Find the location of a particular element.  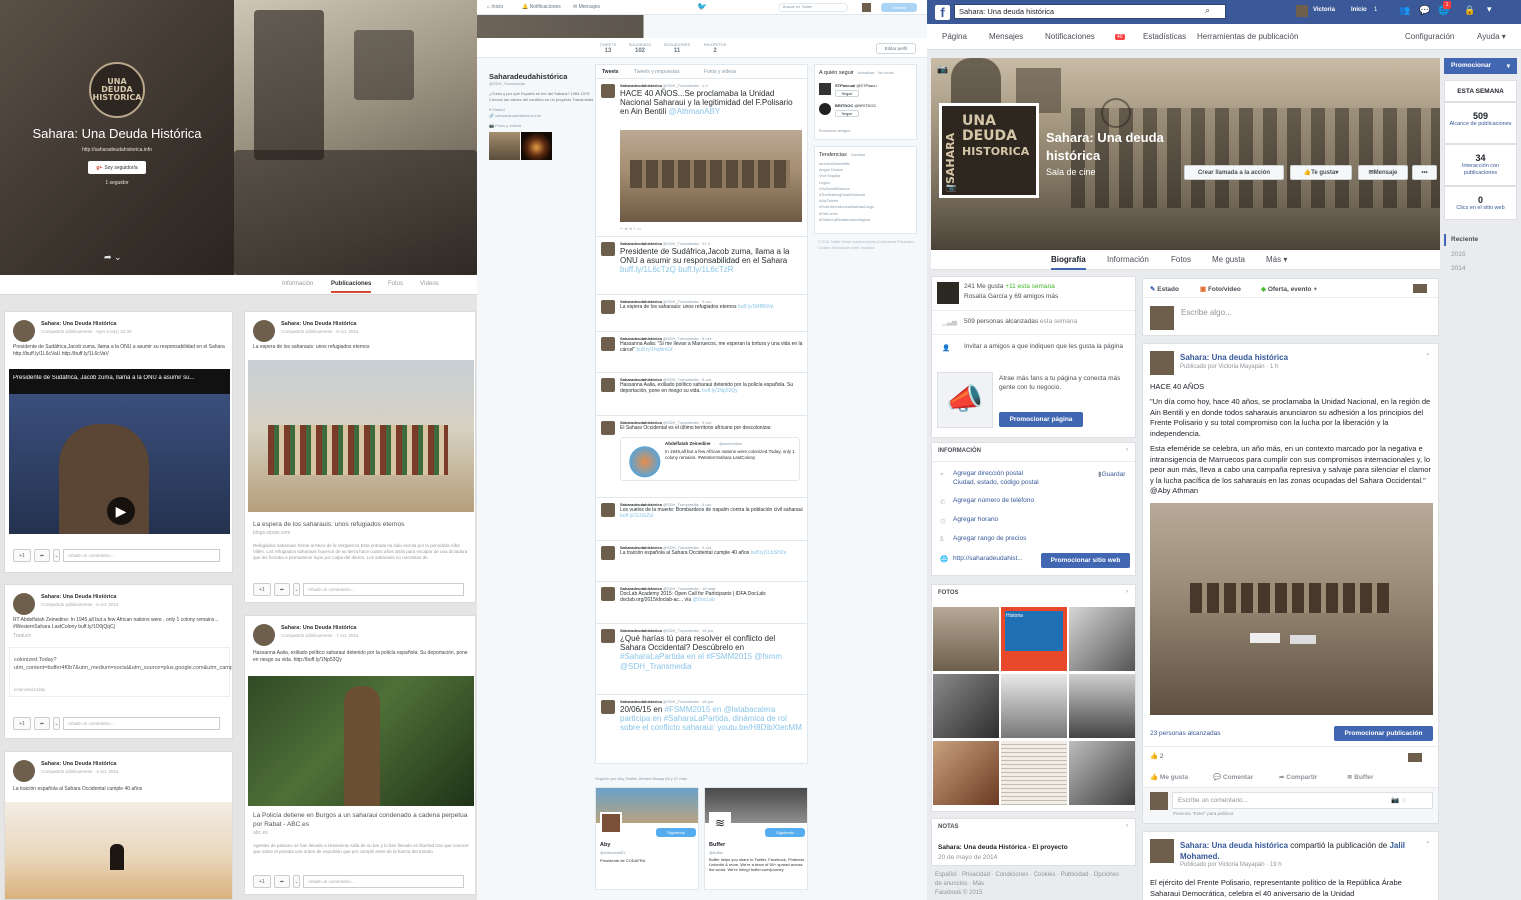

cta-button: Crear llamada a la acción is located at coordinates (1234, 172).